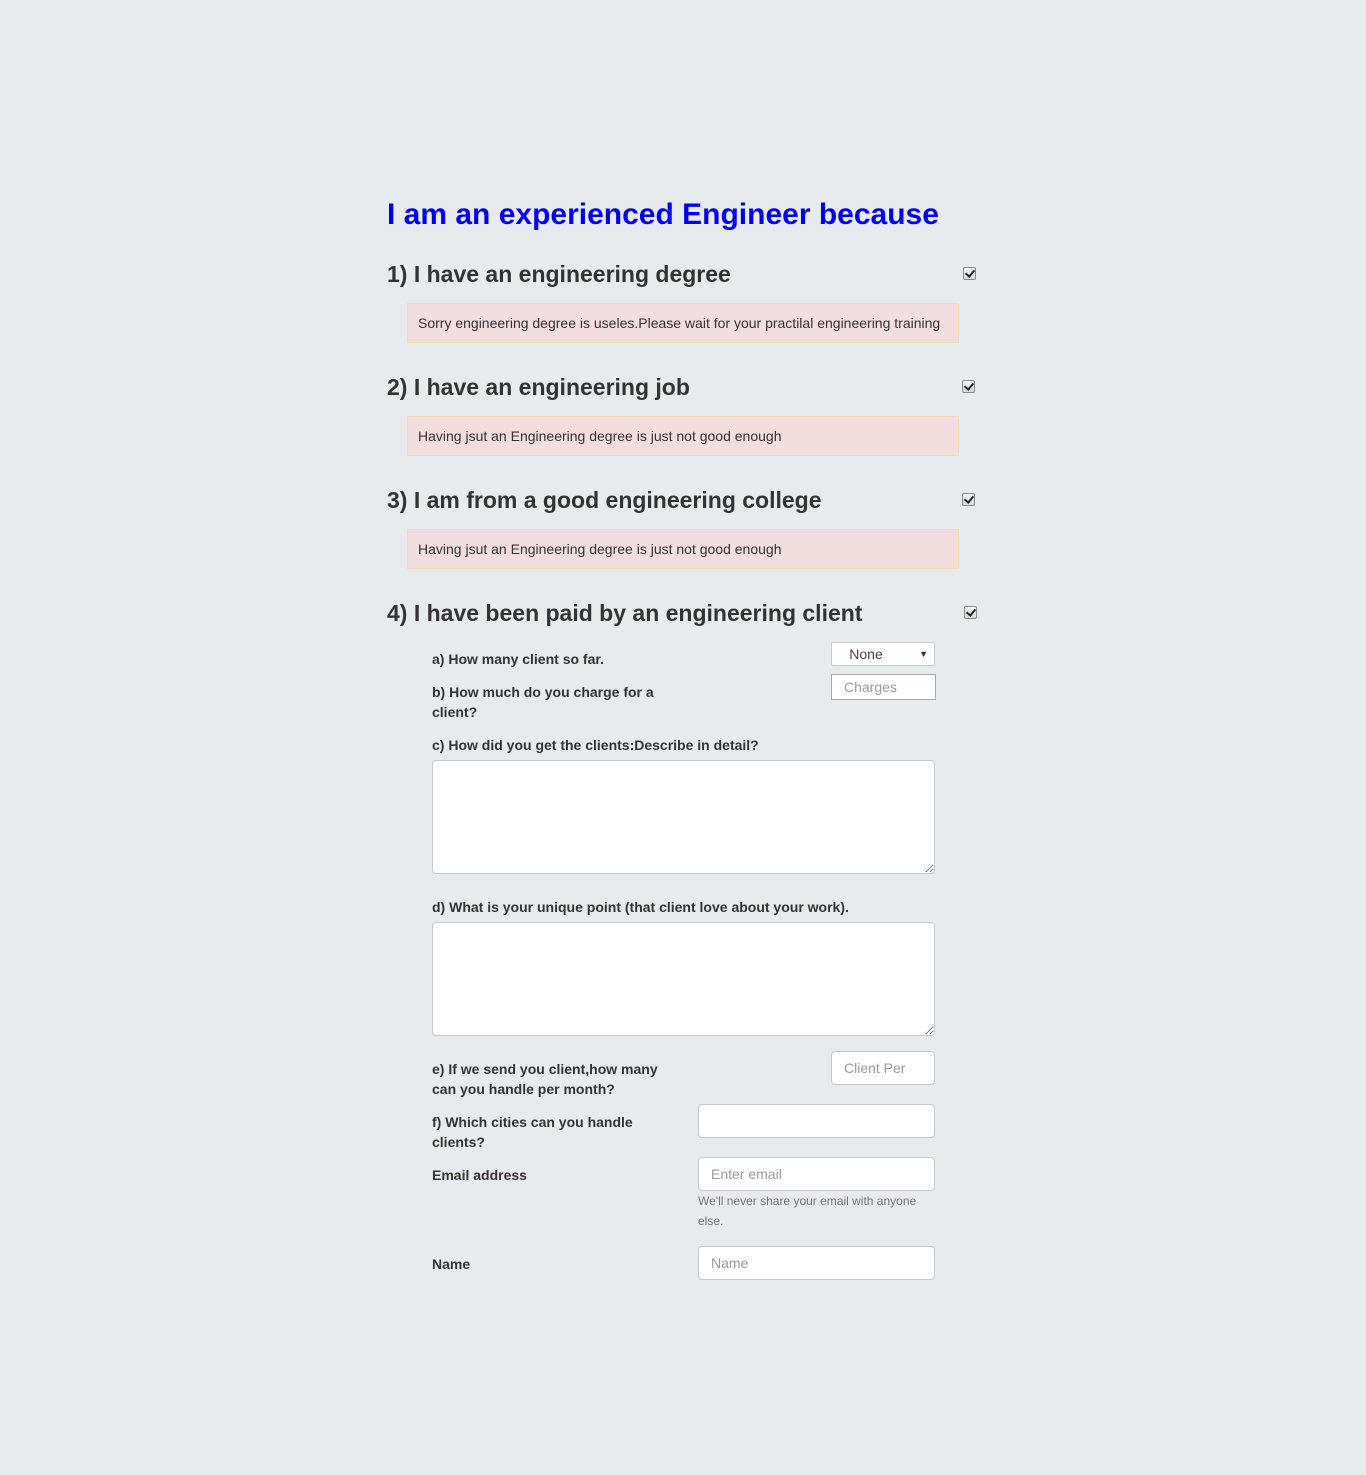  I want to click on clients-count-select: None ▼, so click(883, 654).